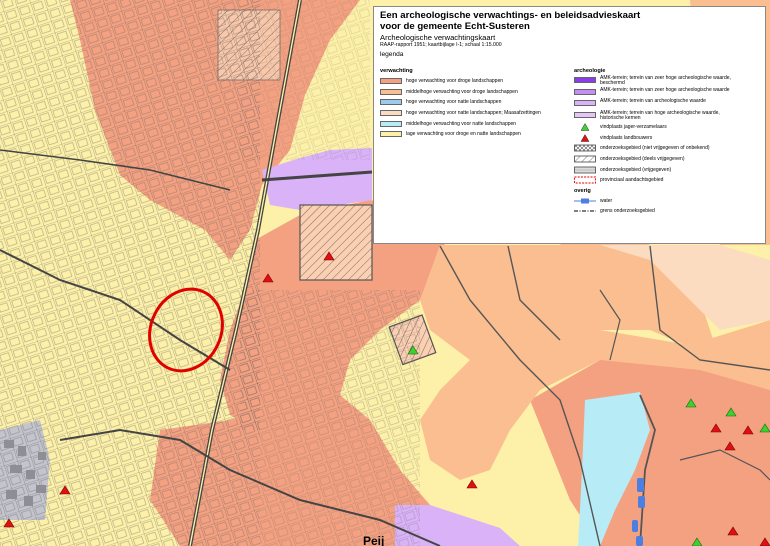 Image resolution: width=770 pixels, height=546 pixels. I want to click on legend-label: hoge verwachting voor droge landschappen, so click(455, 81).